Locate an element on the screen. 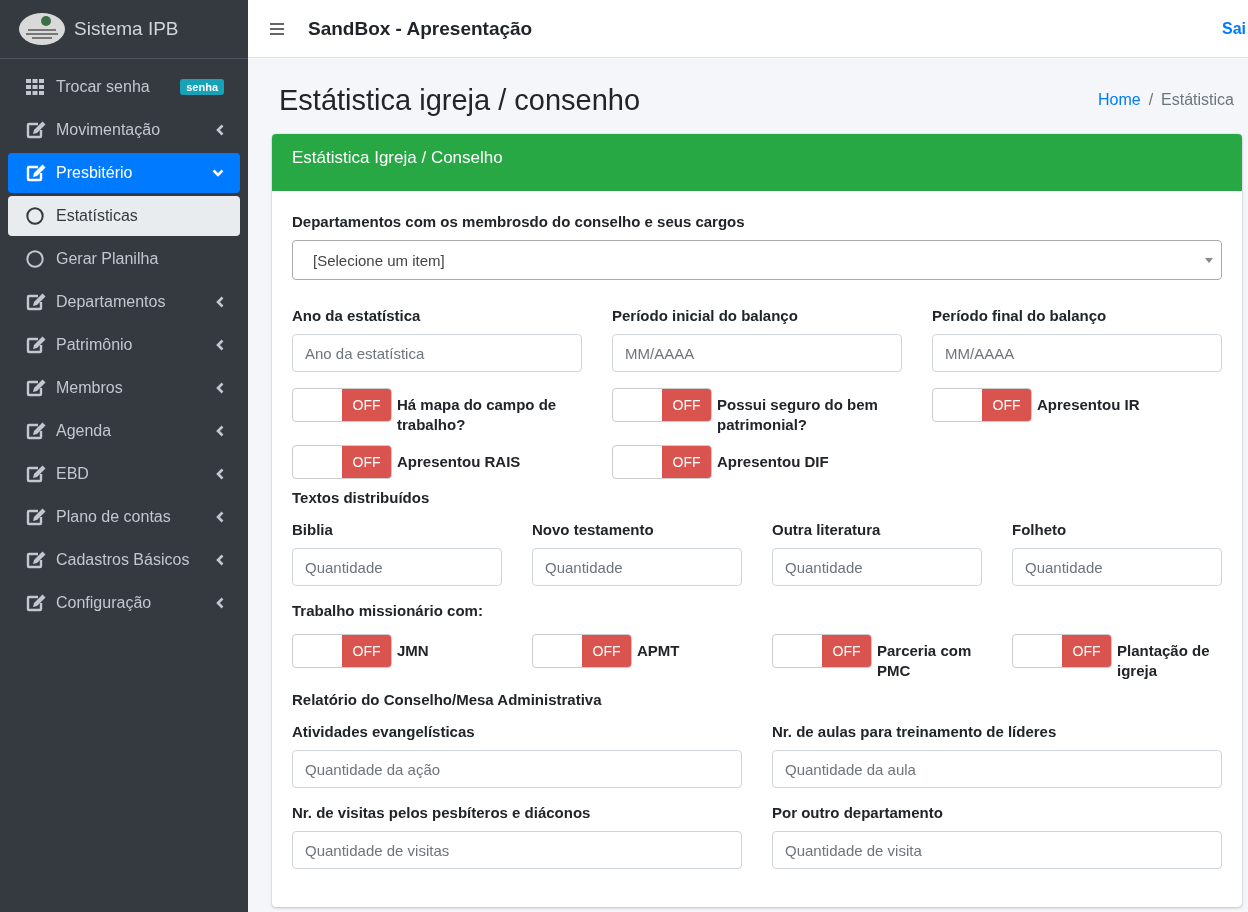 Image resolution: width=1248 pixels, height=912 pixels. sidebar-item: Departamentos is located at coordinates (124, 302).